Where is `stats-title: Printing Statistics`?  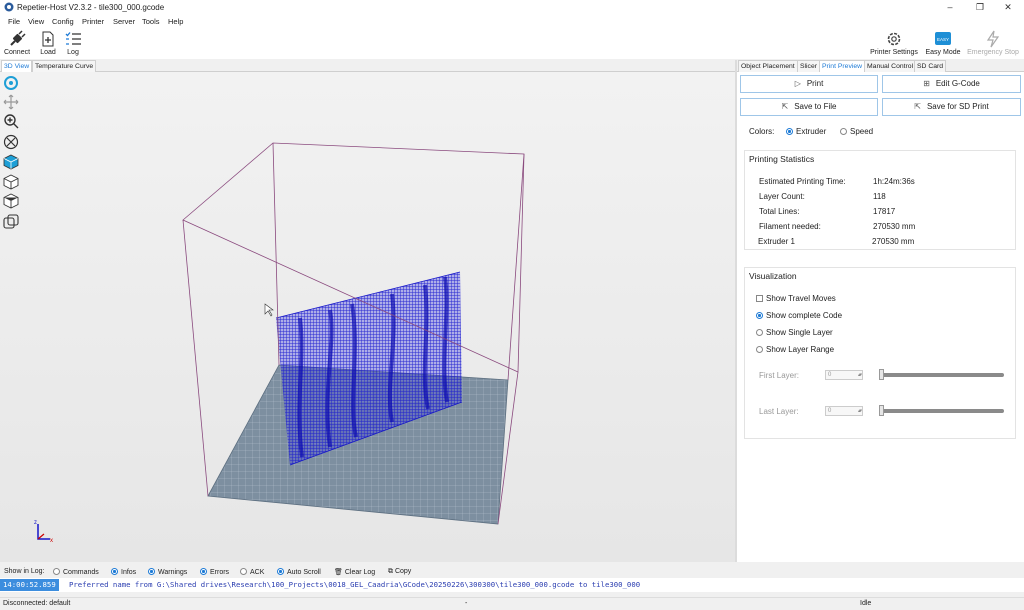 stats-title: Printing Statistics is located at coordinates (782, 159).